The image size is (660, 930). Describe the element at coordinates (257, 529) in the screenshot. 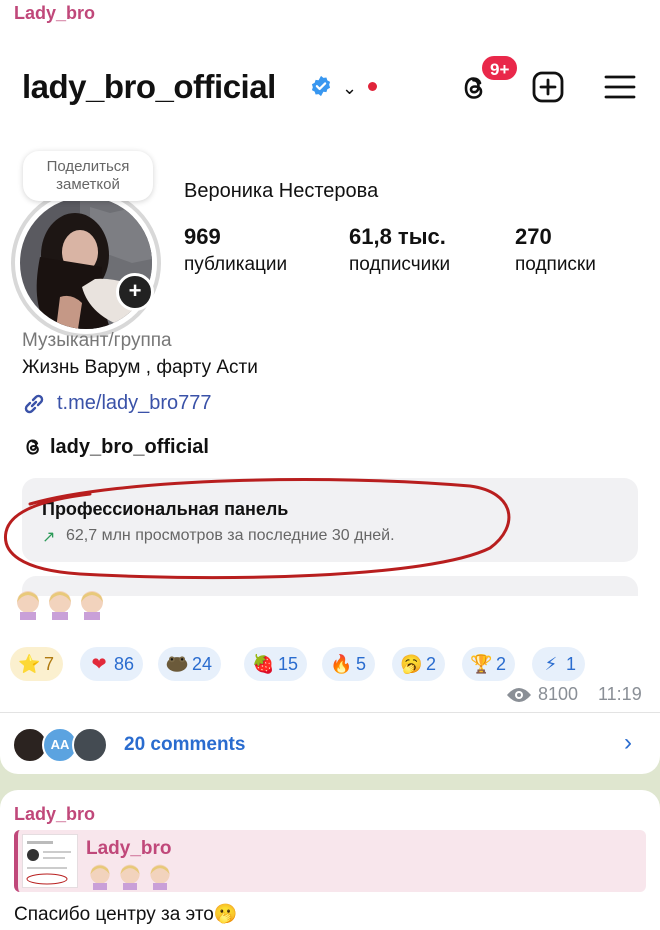

I see `red-marker-circle` at that location.